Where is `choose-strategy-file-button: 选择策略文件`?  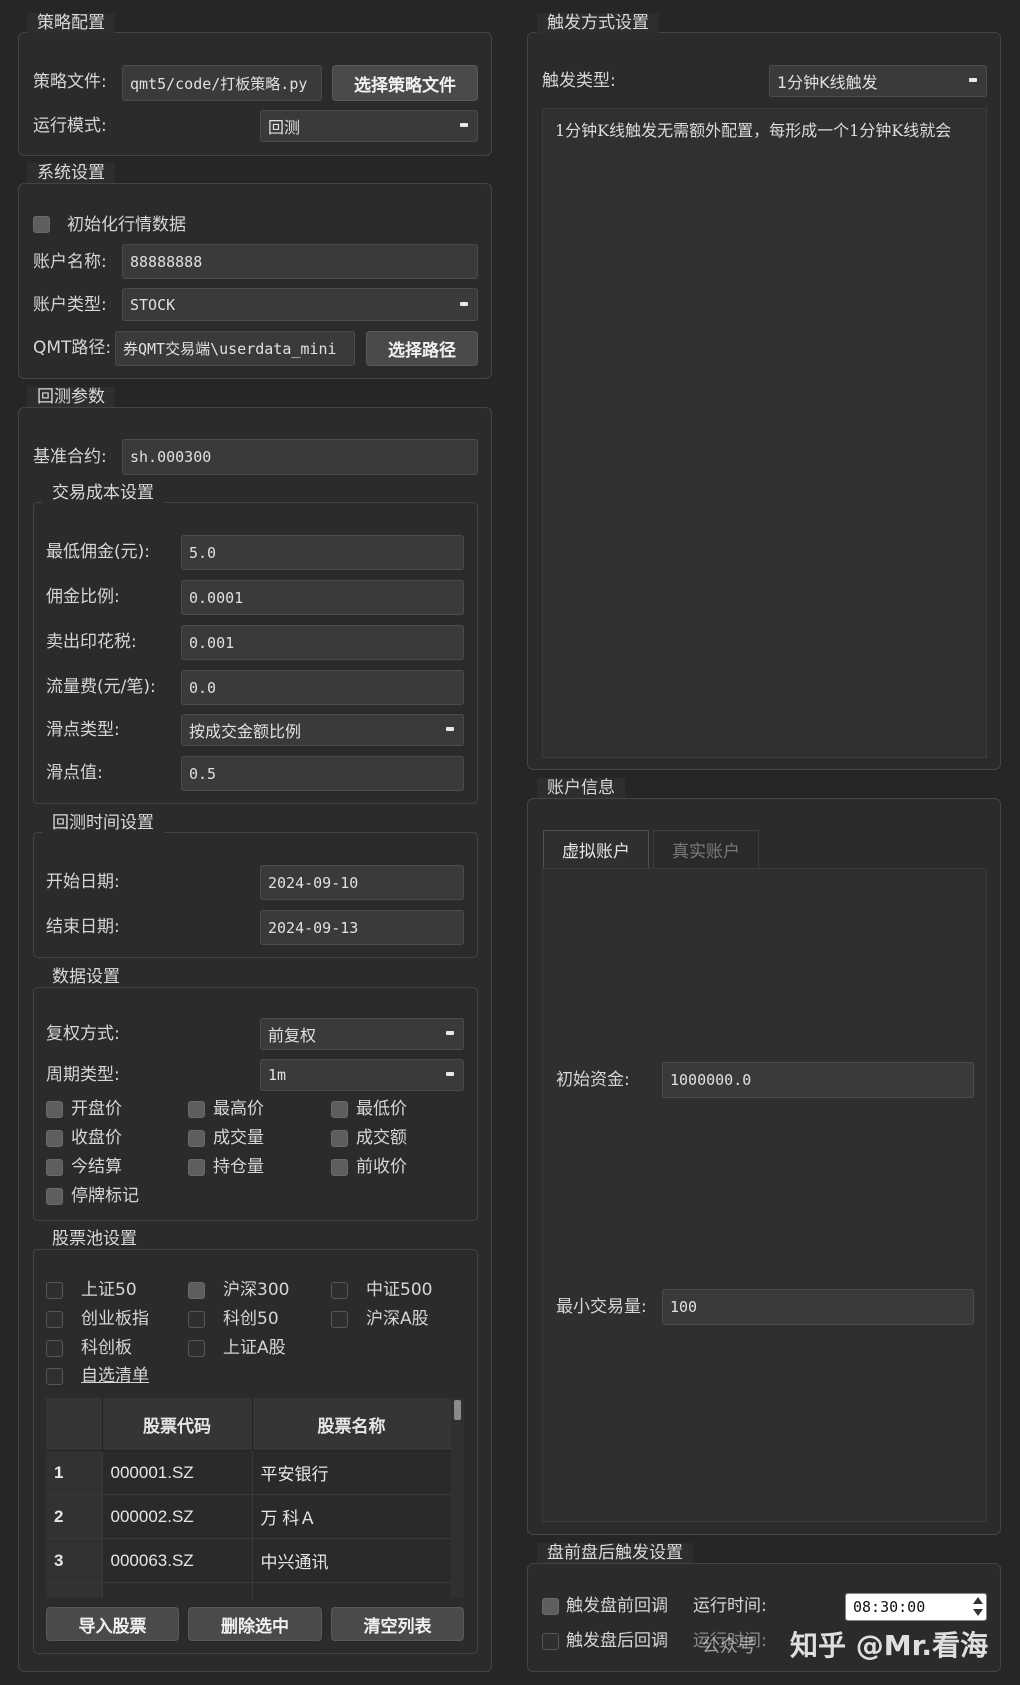 choose-strategy-file-button: 选择策略文件 is located at coordinates (405, 83).